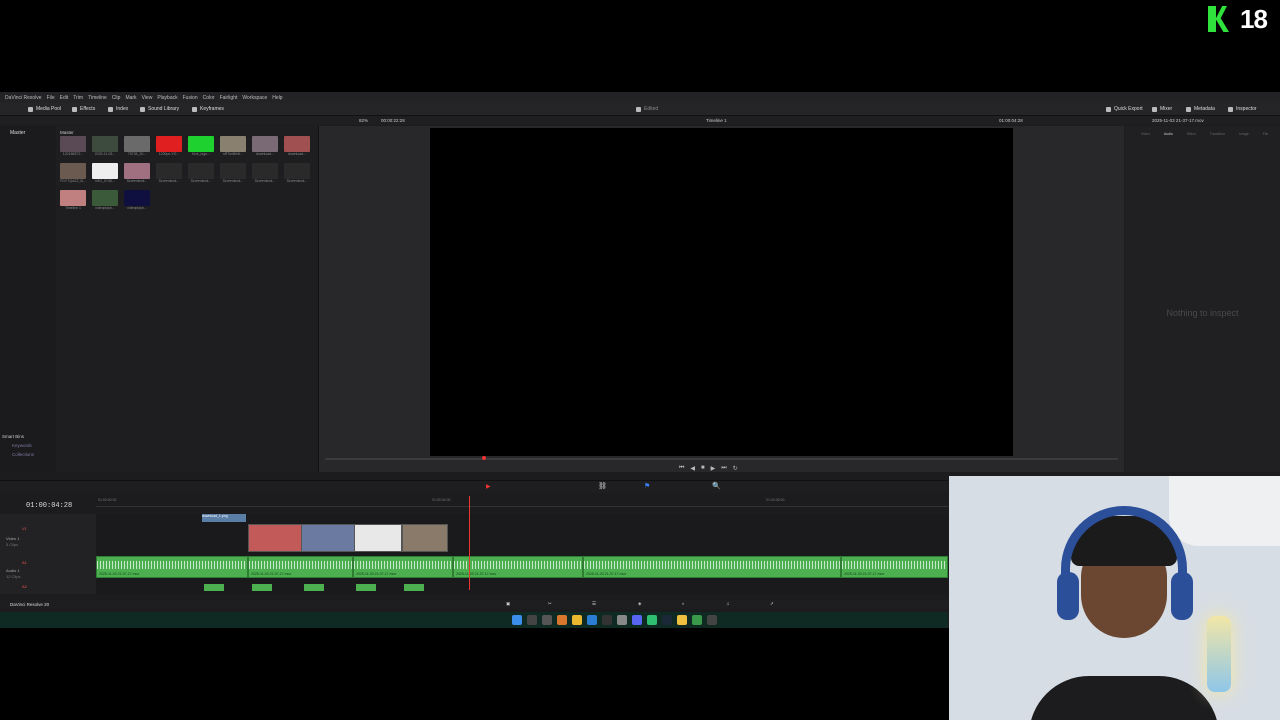 This screenshot has width=1280, height=720. What do you see at coordinates (159, 109) in the screenshot?
I see `sound-library-button: Sound Library` at bounding box center [159, 109].